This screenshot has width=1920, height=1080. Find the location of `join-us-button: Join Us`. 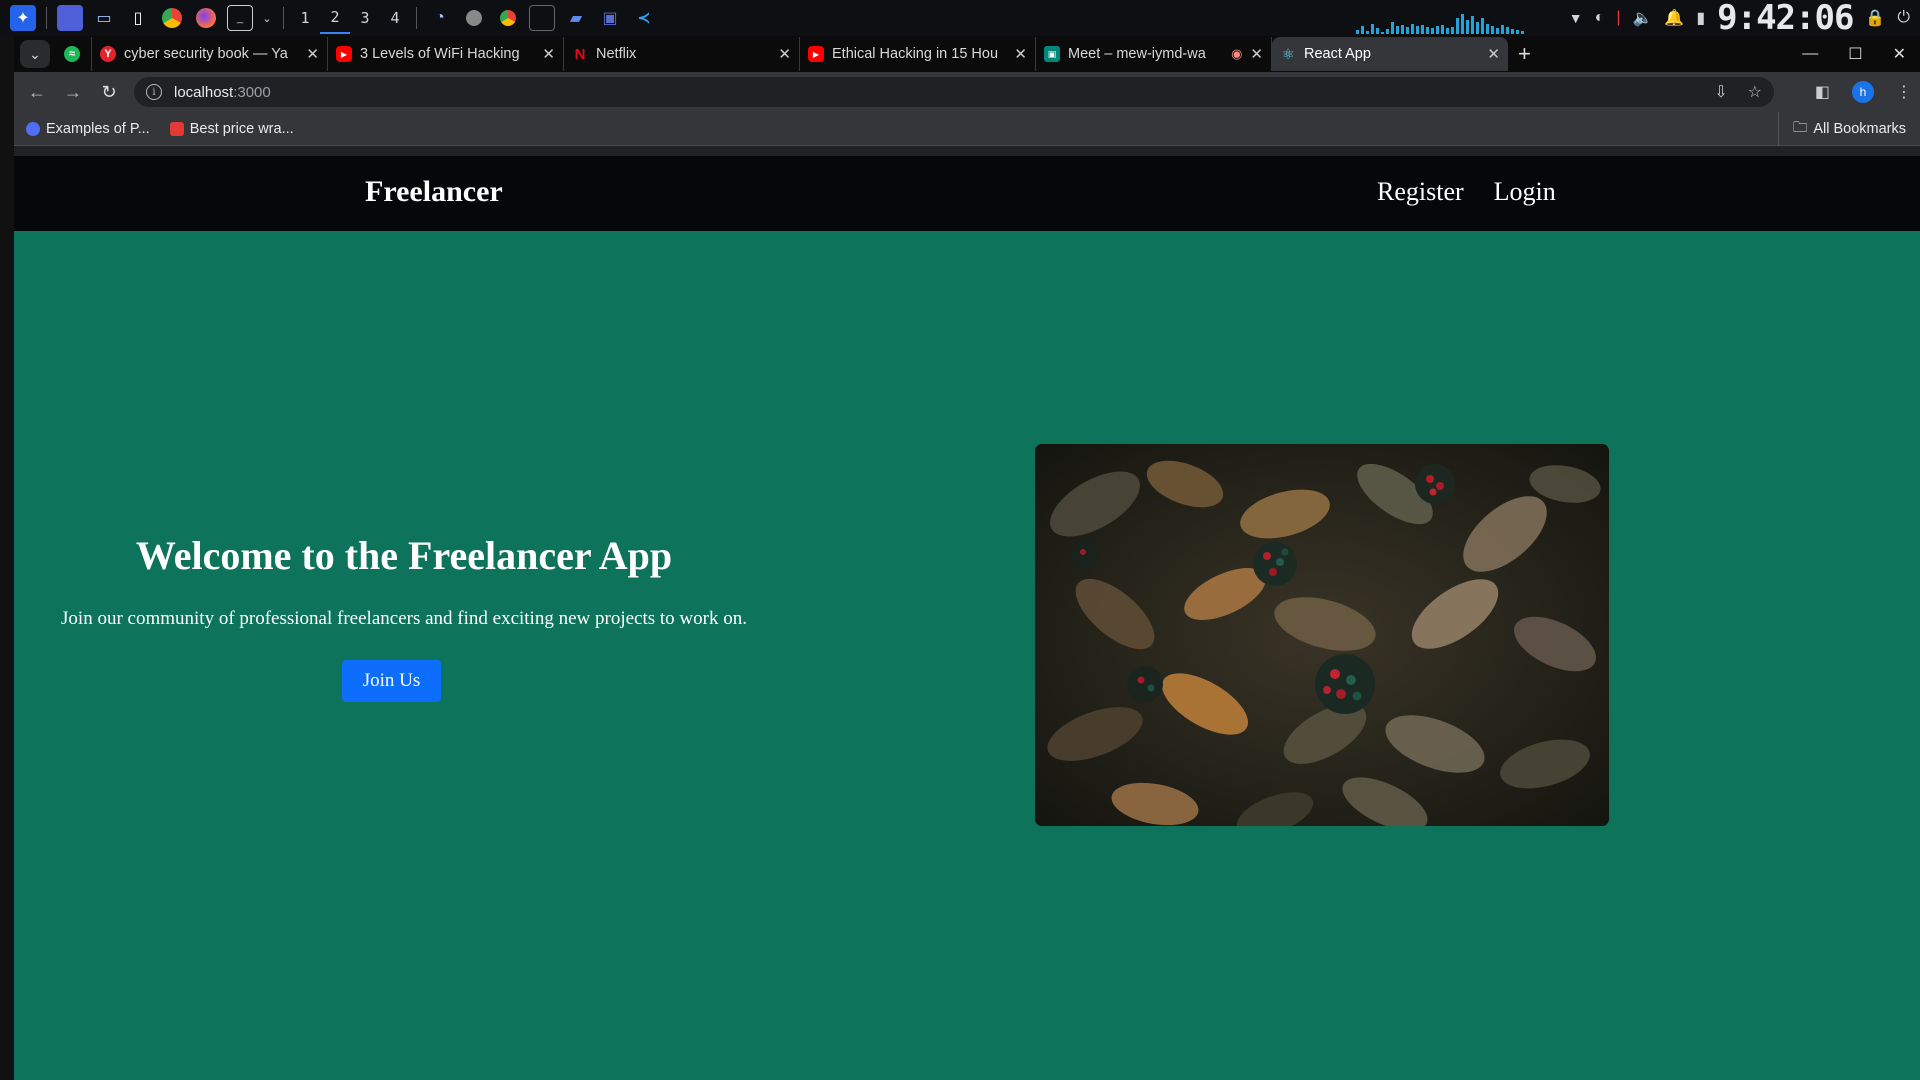

join-us-button: Join Us is located at coordinates (391, 681).